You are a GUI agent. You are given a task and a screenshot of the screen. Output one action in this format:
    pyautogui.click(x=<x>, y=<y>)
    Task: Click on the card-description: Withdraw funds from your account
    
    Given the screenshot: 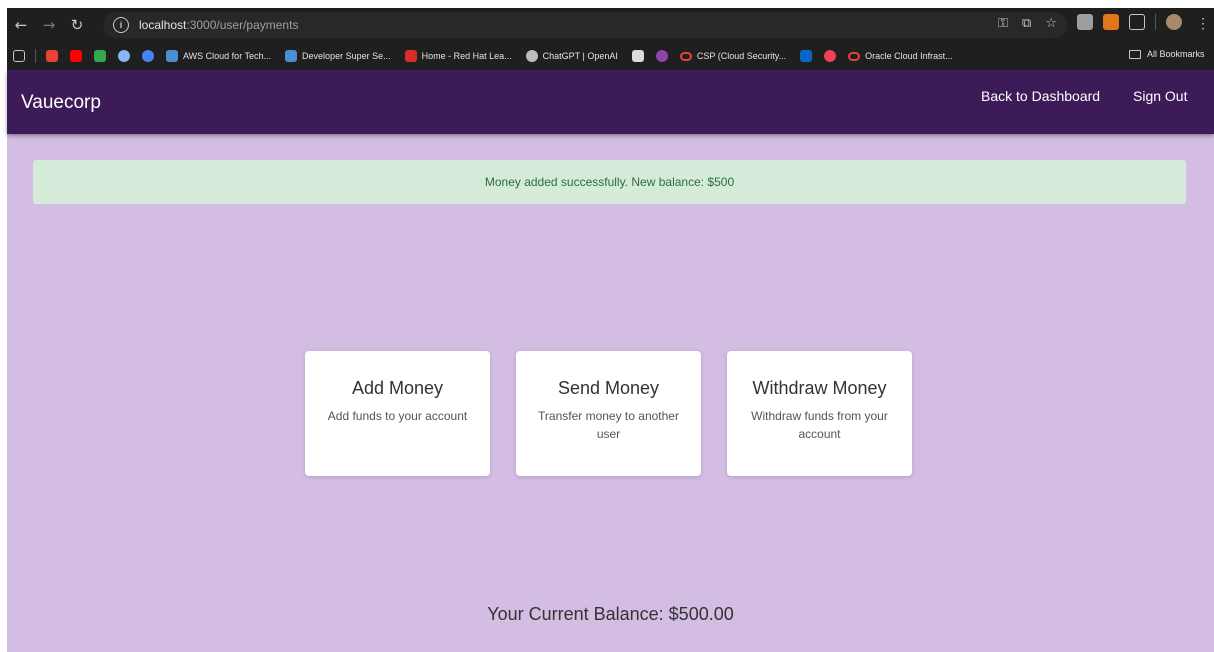 What is the action you would take?
    pyautogui.click(x=819, y=425)
    